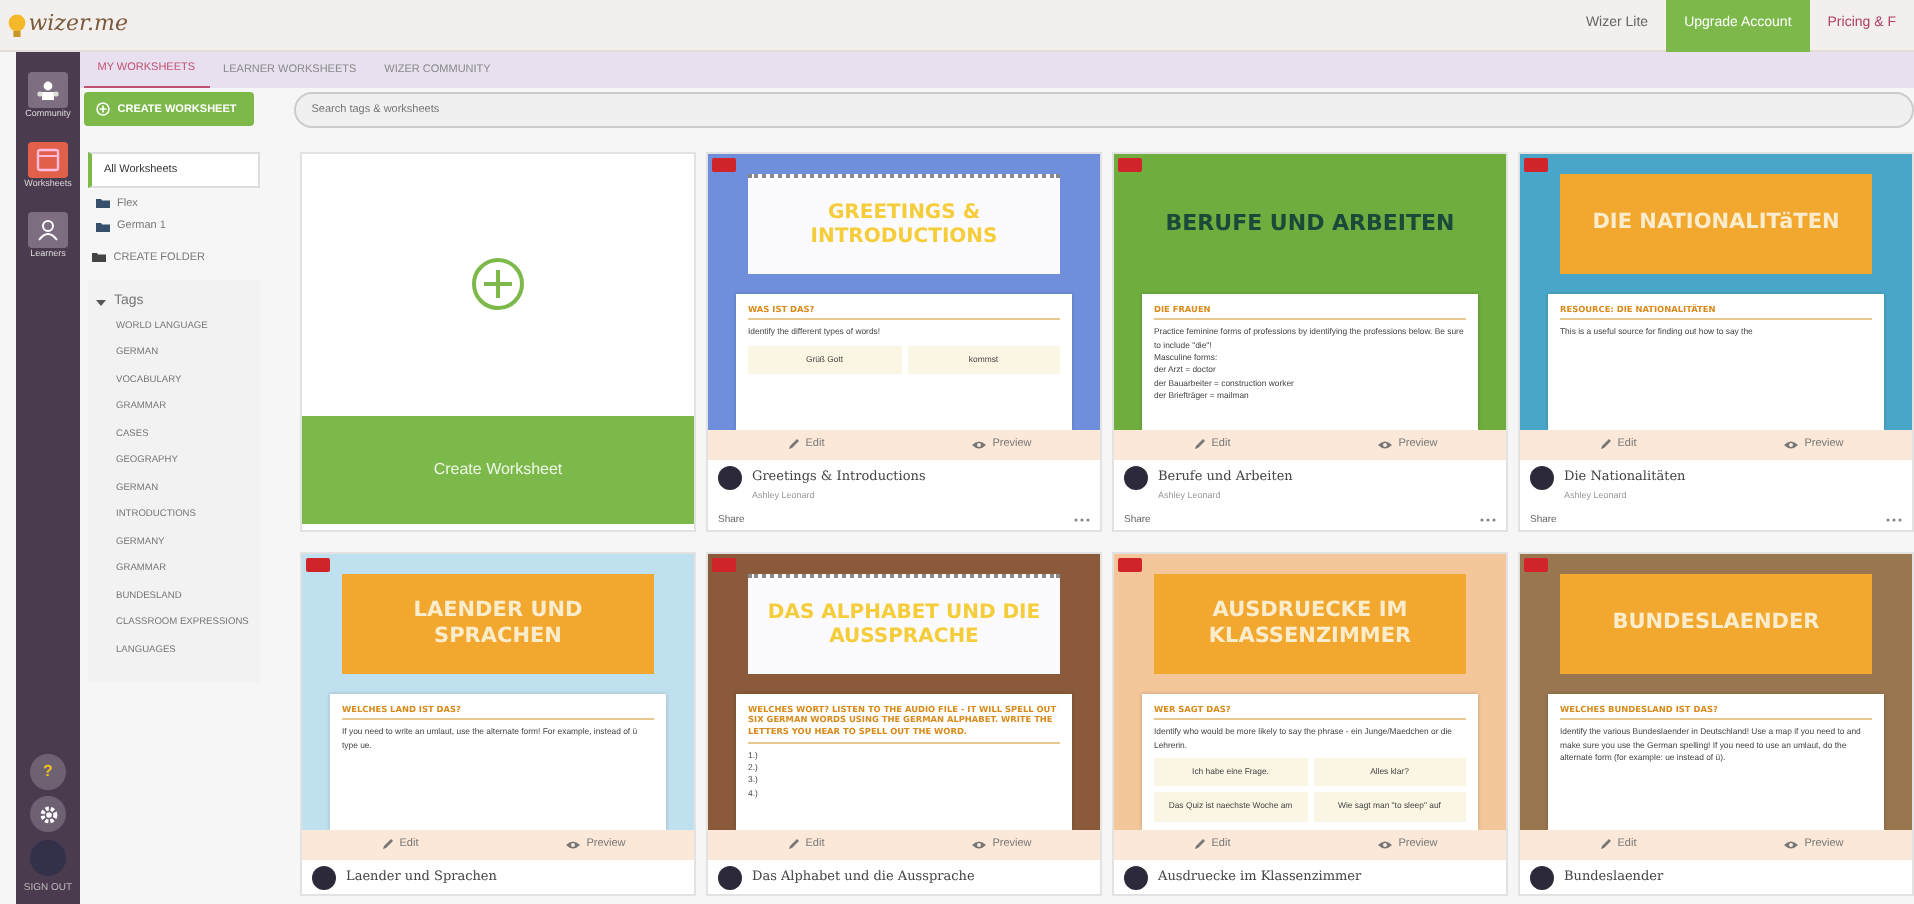 Image resolution: width=1914 pixels, height=904 pixels. I want to click on folder-icon, so click(98, 257).